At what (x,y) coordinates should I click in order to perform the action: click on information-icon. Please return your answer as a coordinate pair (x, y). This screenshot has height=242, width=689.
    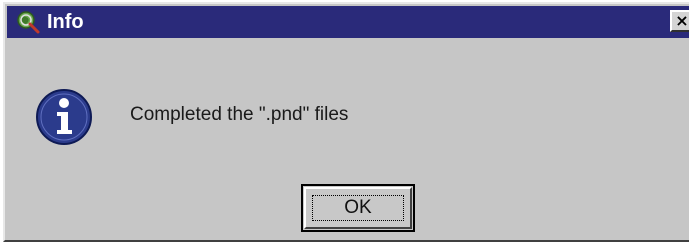
    Looking at the image, I should click on (64, 117).